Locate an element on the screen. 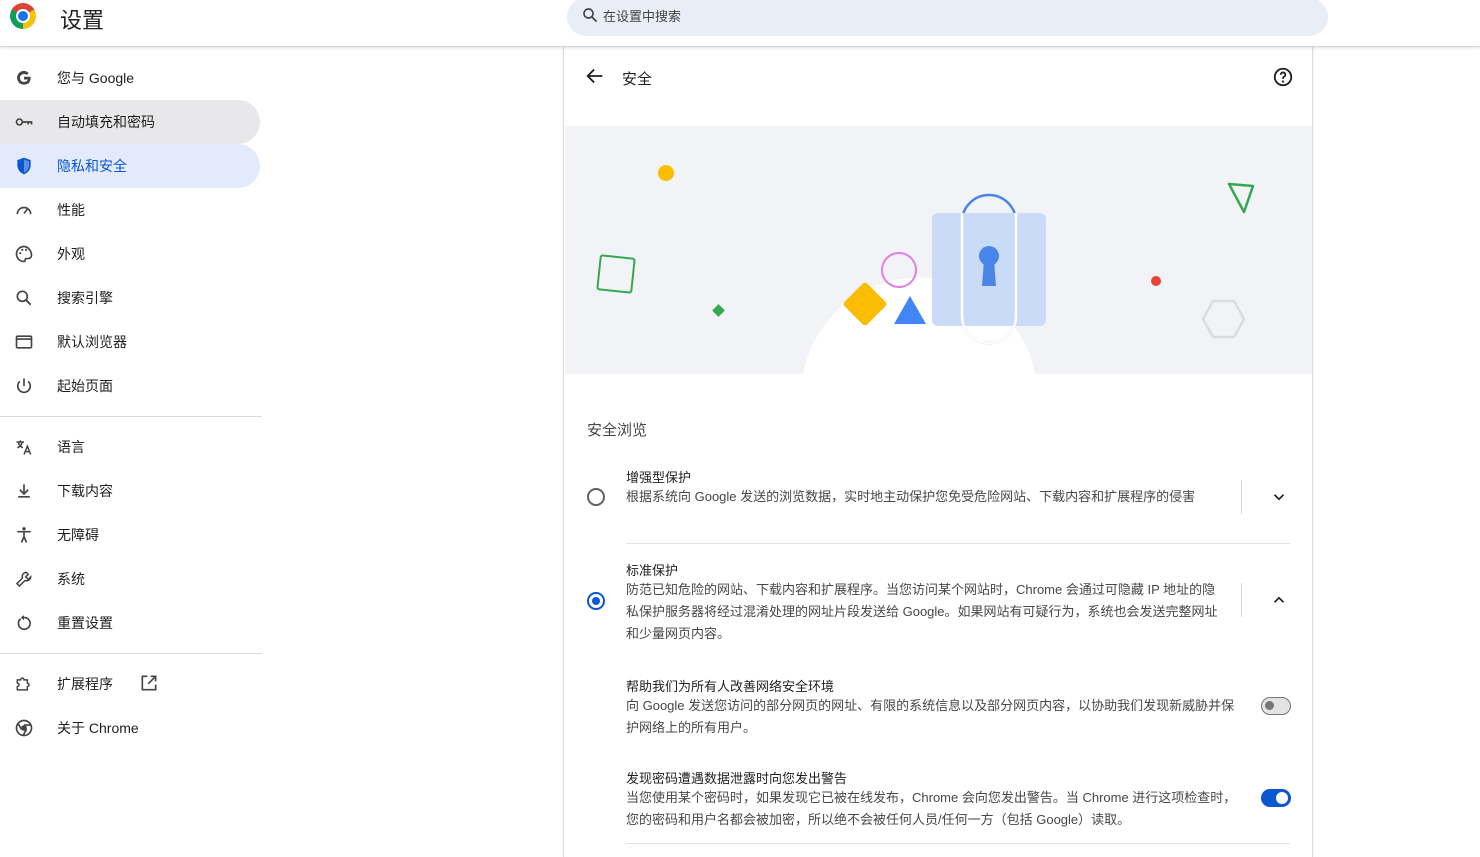  palette-icon is located at coordinates (24, 254).